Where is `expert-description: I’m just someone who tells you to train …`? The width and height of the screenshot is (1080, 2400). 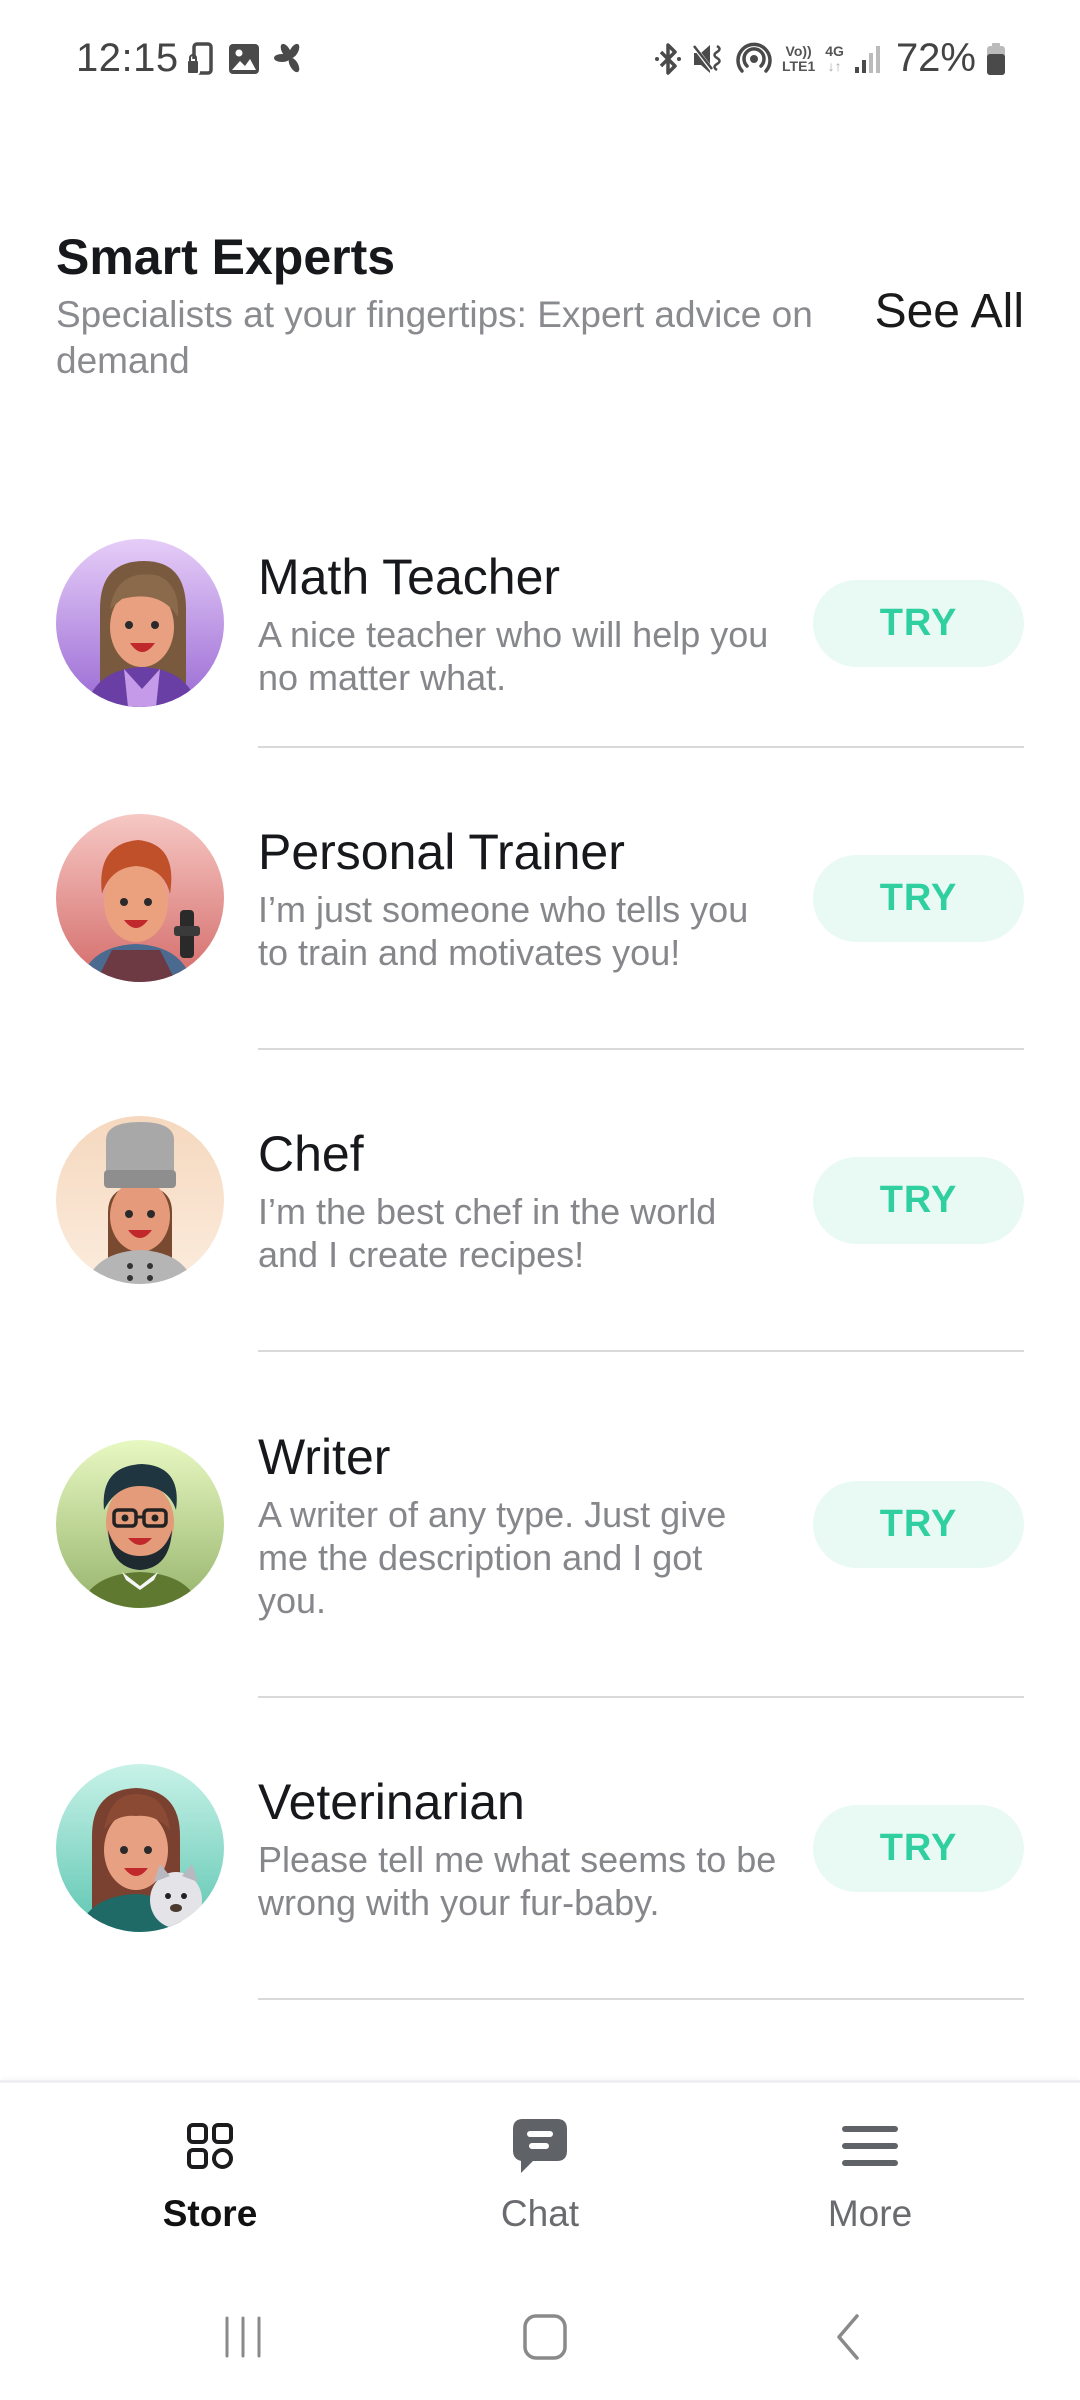 expert-description: I’m just someone who tells you to train … is located at coordinates (503, 931).